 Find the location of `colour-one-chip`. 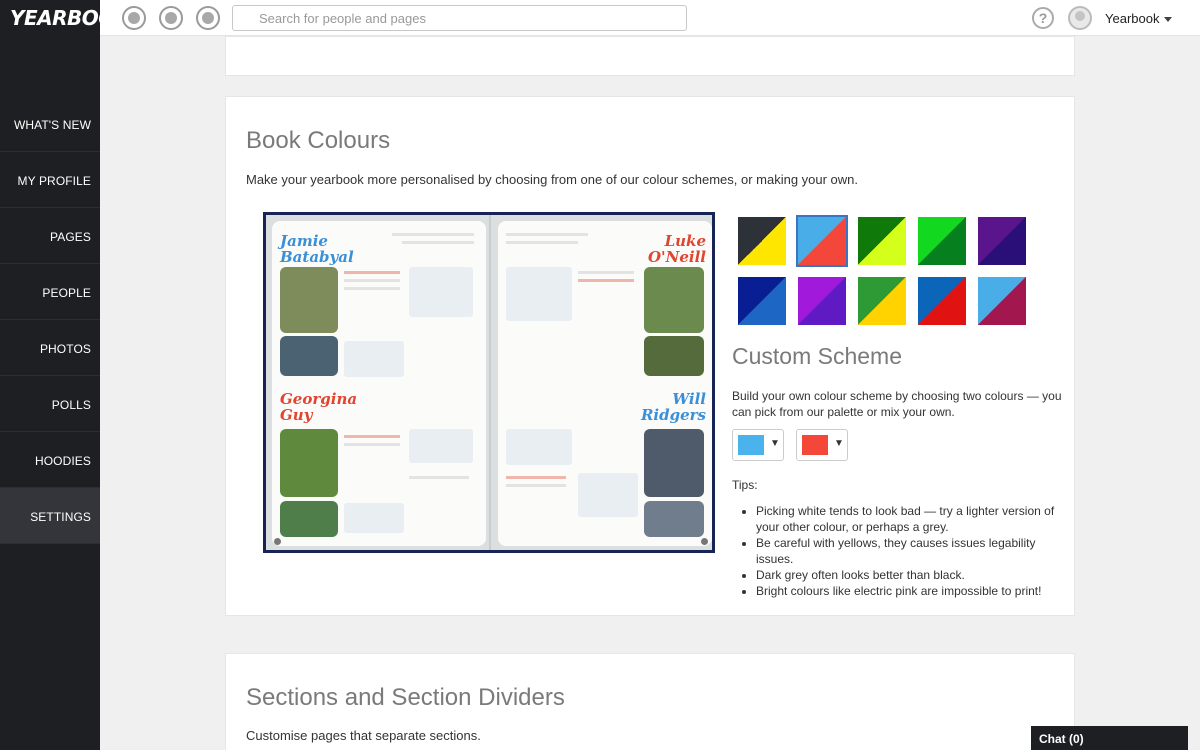

colour-one-chip is located at coordinates (751, 445).